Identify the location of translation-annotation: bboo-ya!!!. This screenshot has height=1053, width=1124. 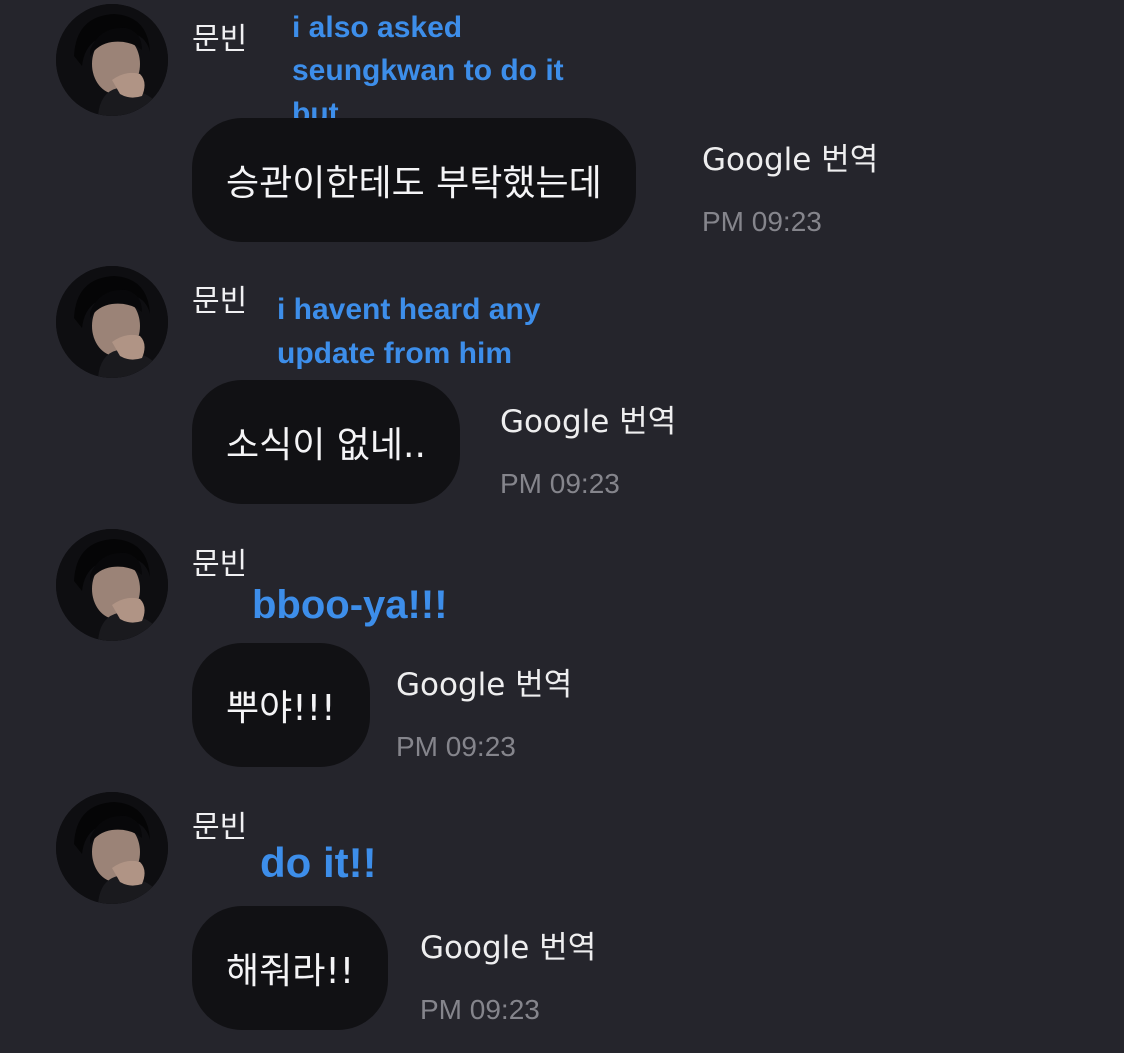
(350, 605).